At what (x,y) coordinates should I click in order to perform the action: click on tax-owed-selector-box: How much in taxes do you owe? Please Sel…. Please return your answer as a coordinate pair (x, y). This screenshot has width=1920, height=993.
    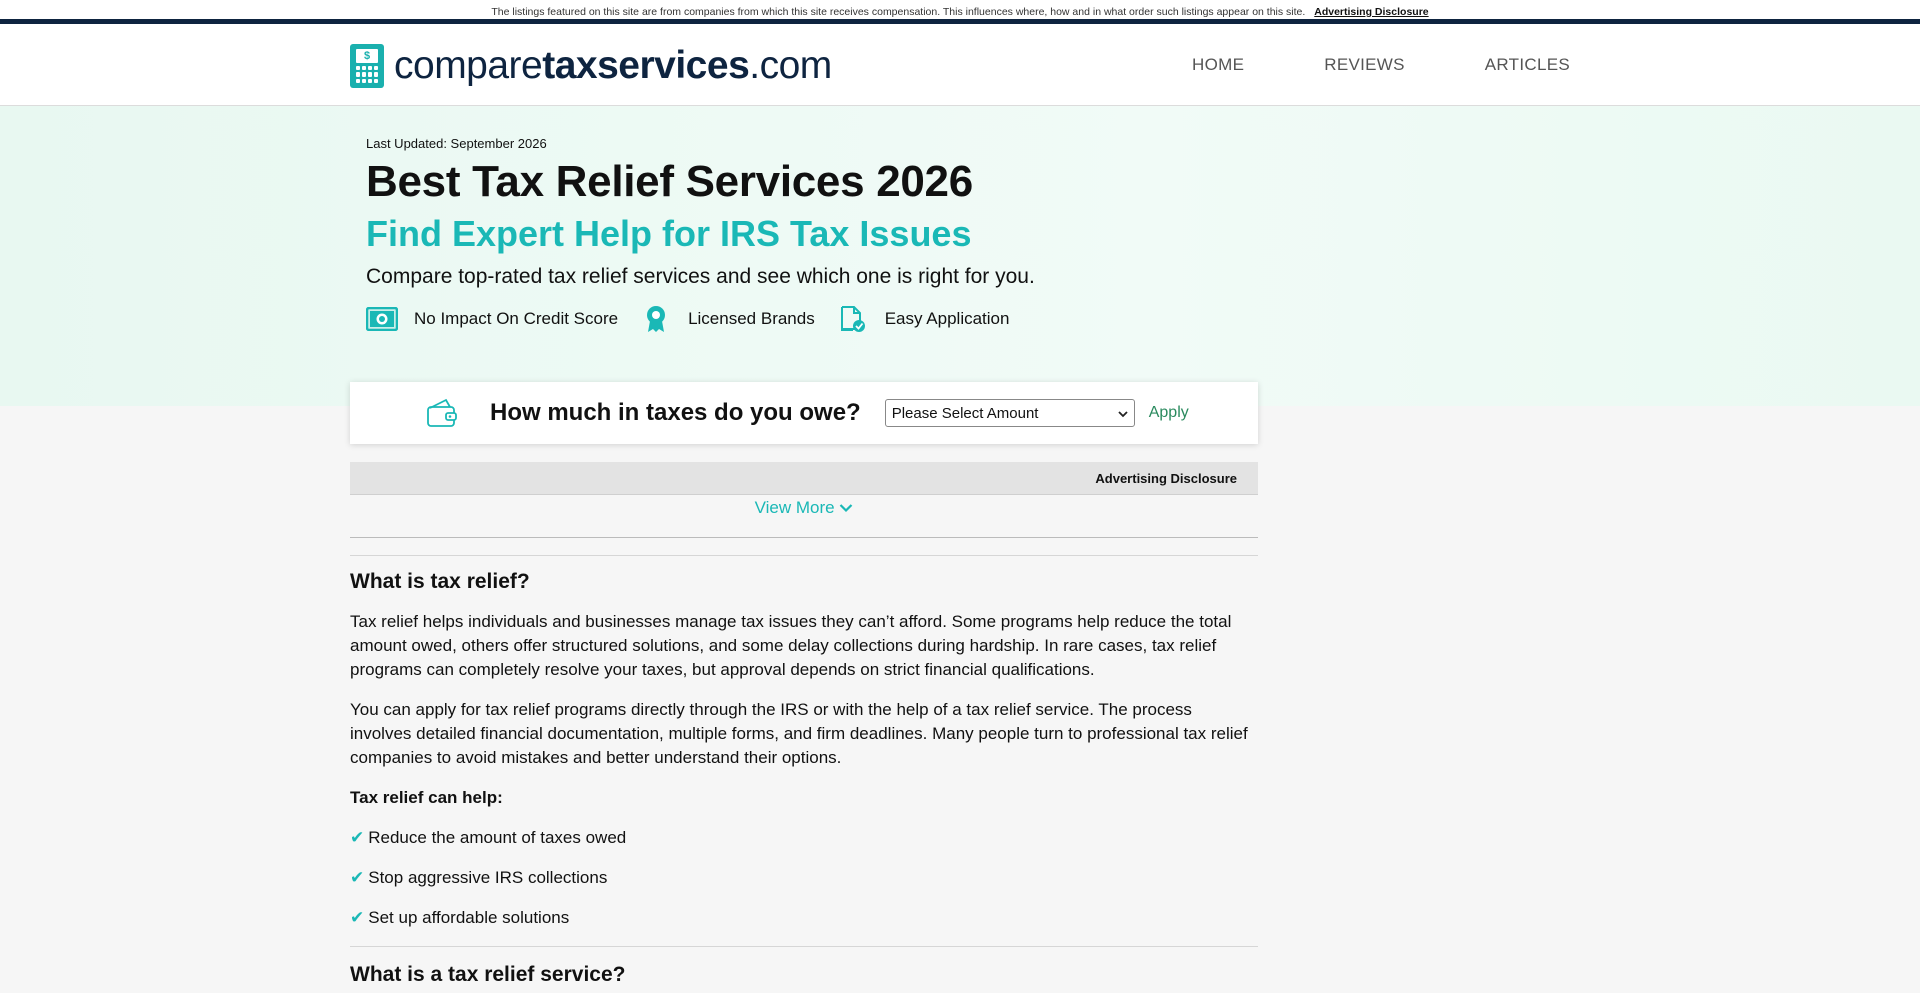
    Looking at the image, I should click on (804, 413).